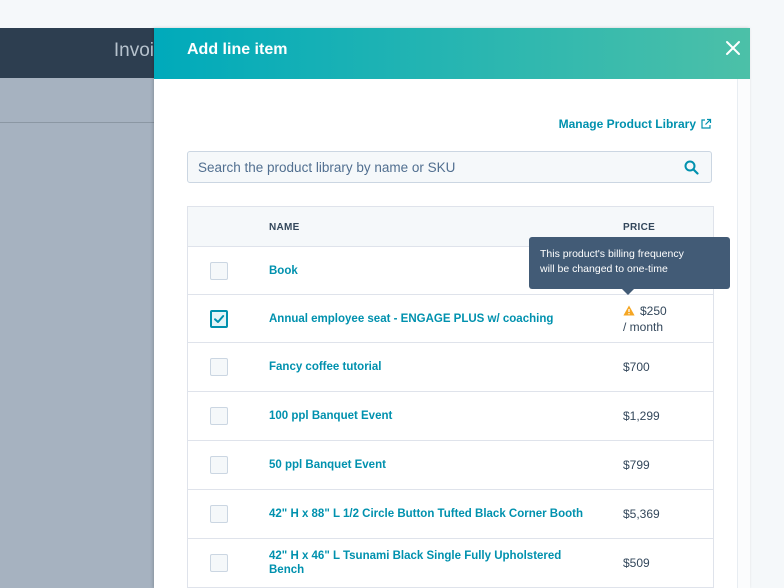 This screenshot has width=784, height=588. What do you see at coordinates (628, 292) in the screenshot?
I see `tooltip-arrow` at bounding box center [628, 292].